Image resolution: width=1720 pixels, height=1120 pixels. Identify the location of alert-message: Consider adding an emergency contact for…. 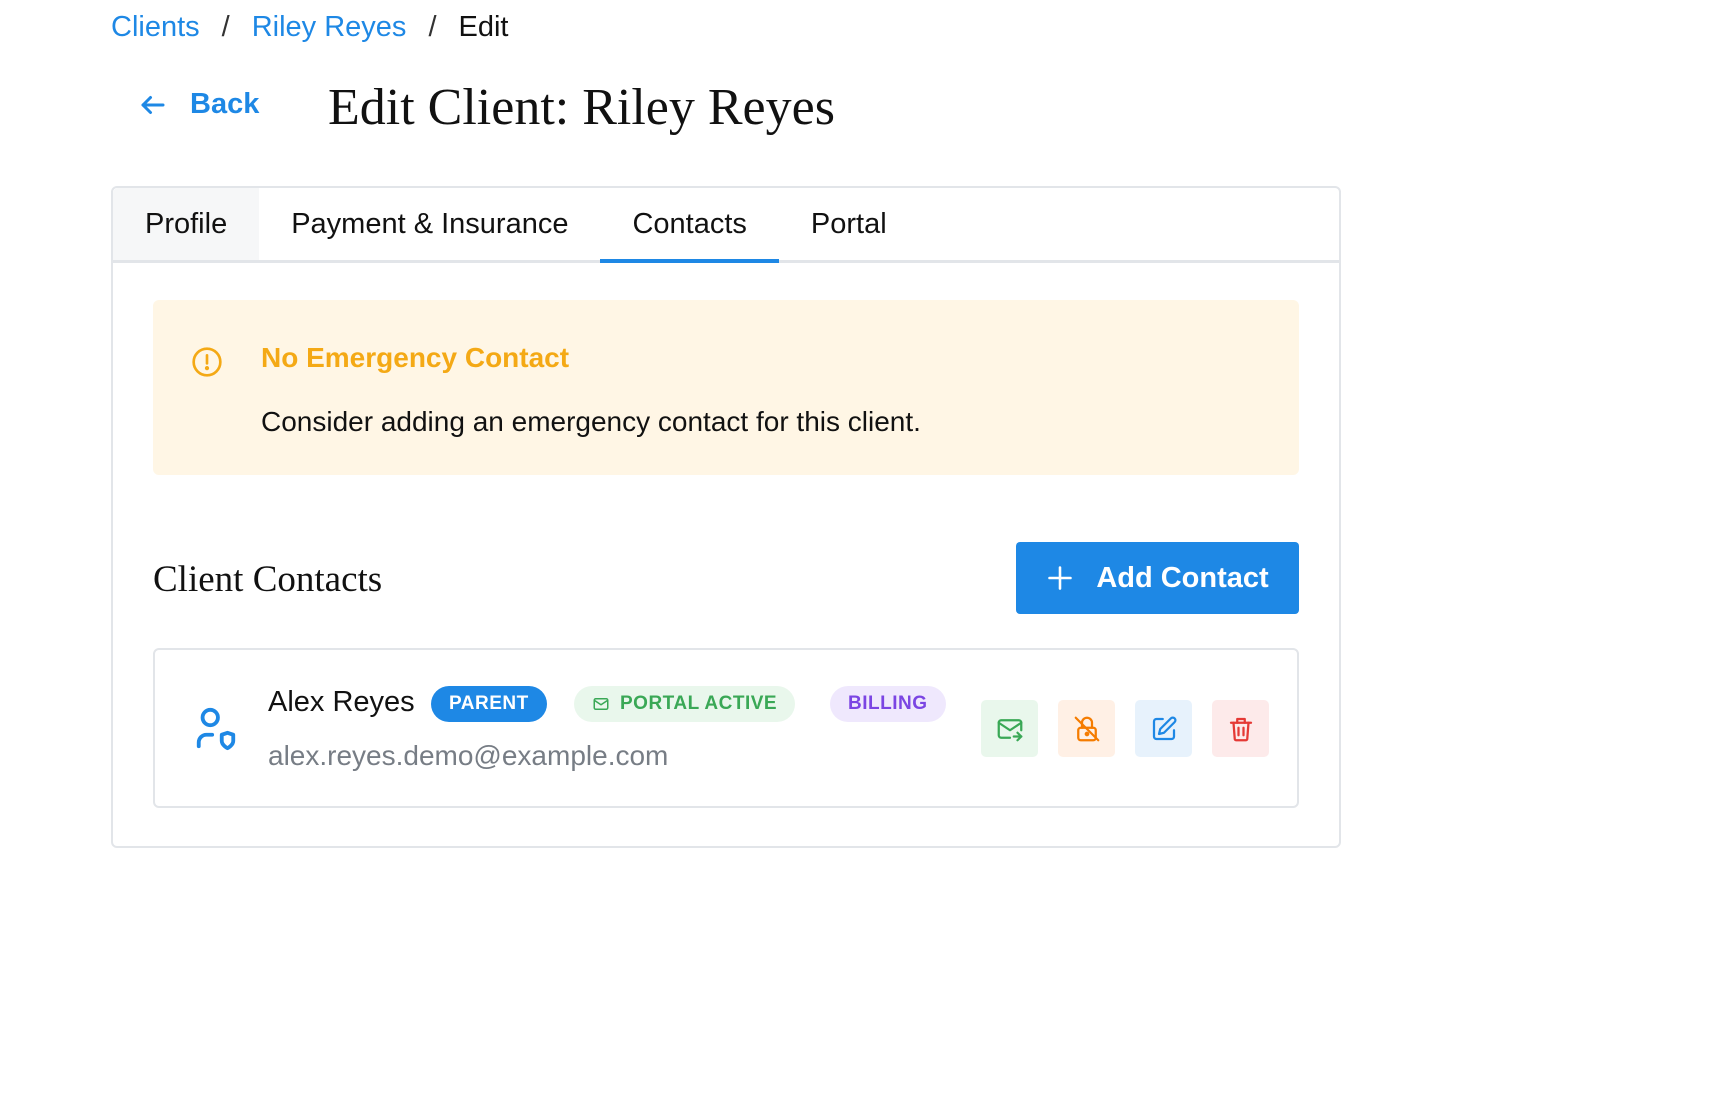
(591, 421).